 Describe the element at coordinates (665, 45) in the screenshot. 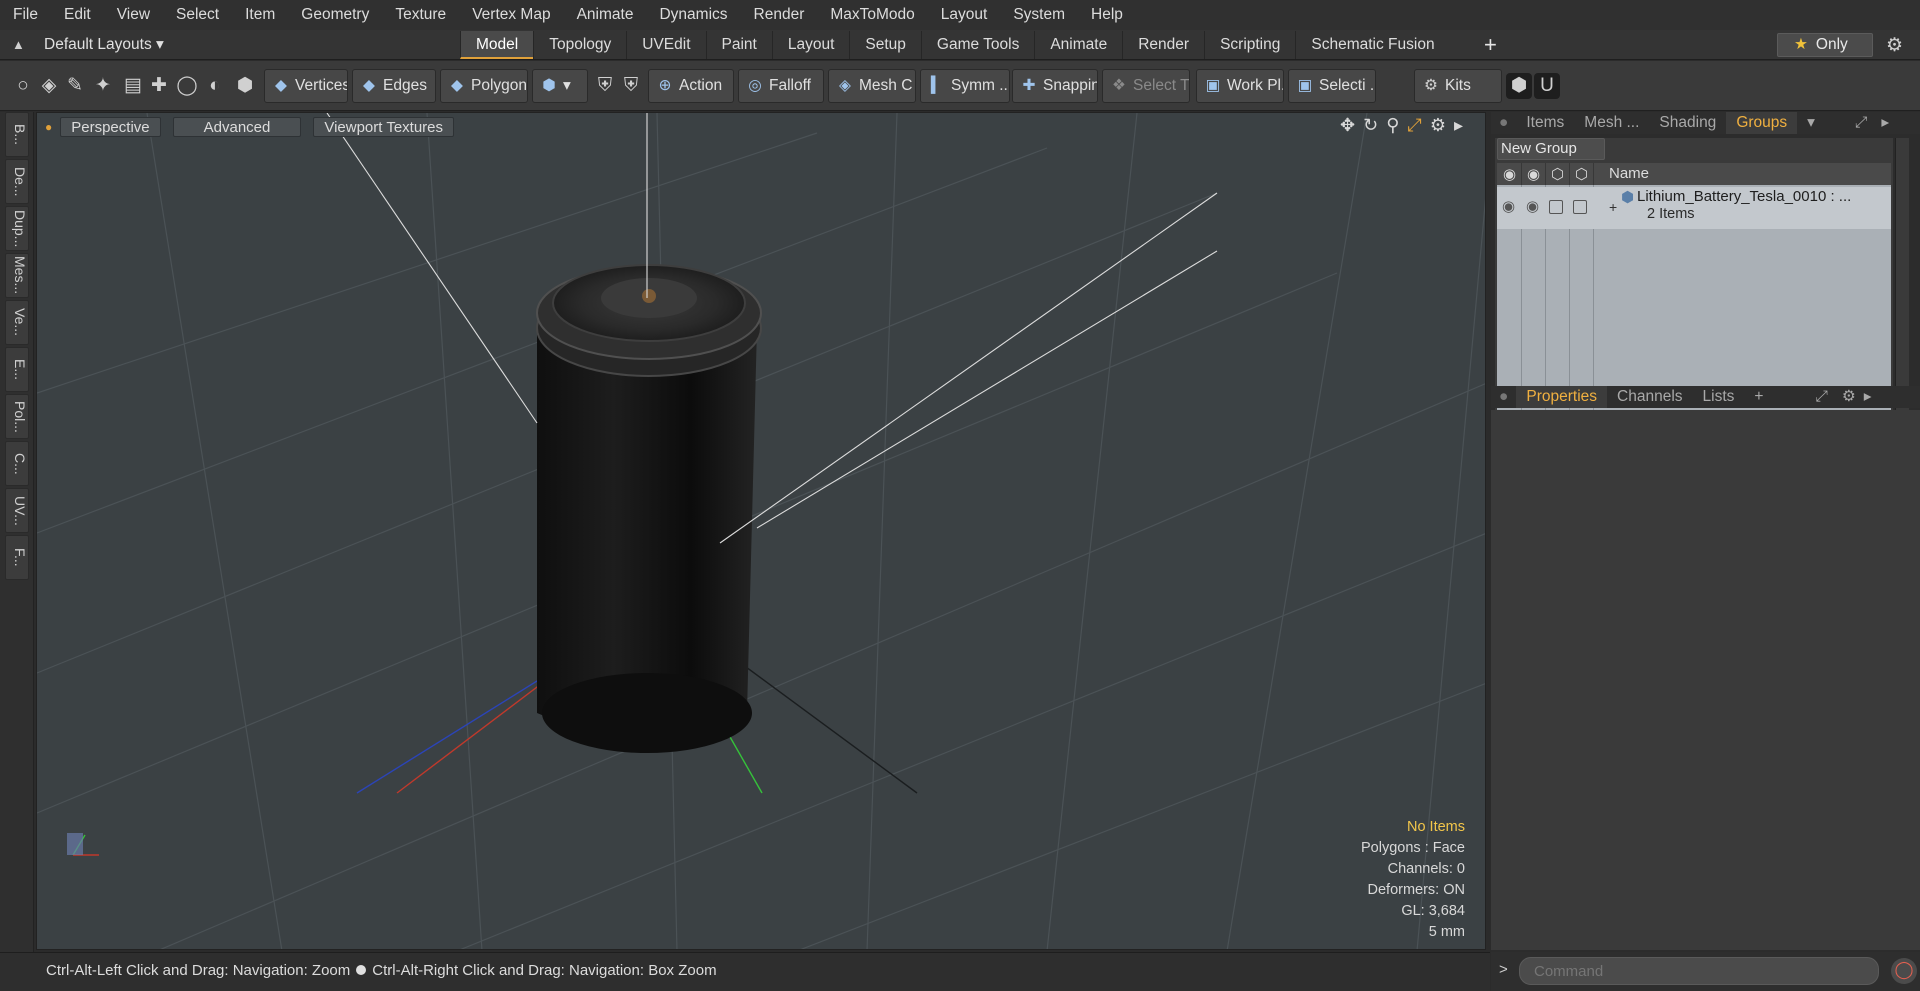

I see `tab-uvedit: UVEdit` at that location.